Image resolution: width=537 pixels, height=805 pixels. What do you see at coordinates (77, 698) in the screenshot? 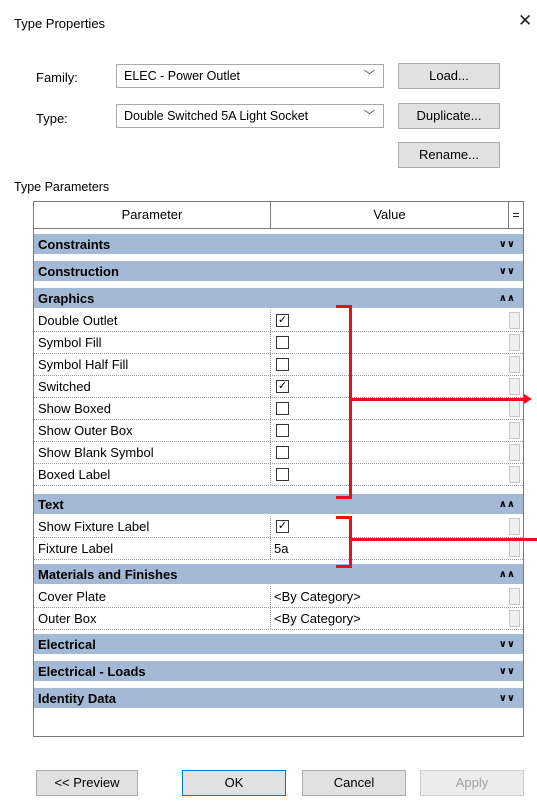
I see `group-label: Identity Data` at bounding box center [77, 698].